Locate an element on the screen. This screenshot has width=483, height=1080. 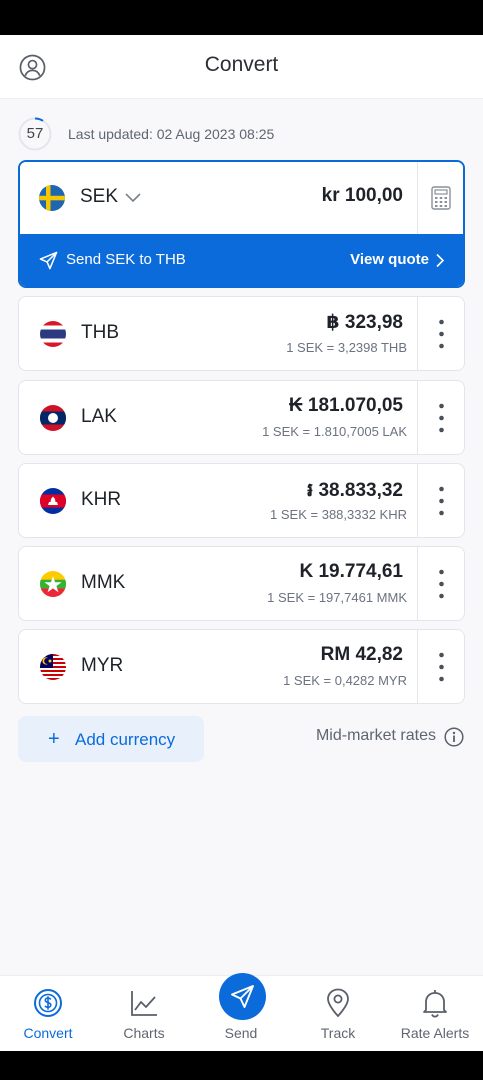
send-money-bar: Send SEK to THB View quote is located at coordinates (241, 260).